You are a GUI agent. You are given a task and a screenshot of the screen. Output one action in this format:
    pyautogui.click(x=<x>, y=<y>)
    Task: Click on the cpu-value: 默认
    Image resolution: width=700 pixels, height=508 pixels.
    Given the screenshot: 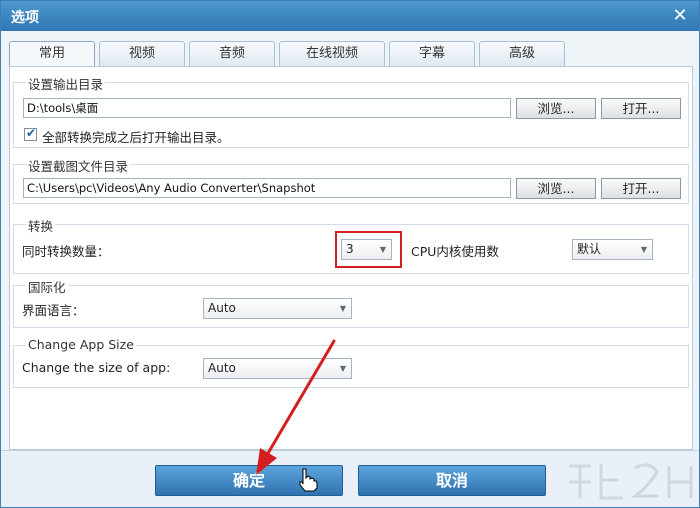 What is the action you would take?
    pyautogui.click(x=589, y=249)
    